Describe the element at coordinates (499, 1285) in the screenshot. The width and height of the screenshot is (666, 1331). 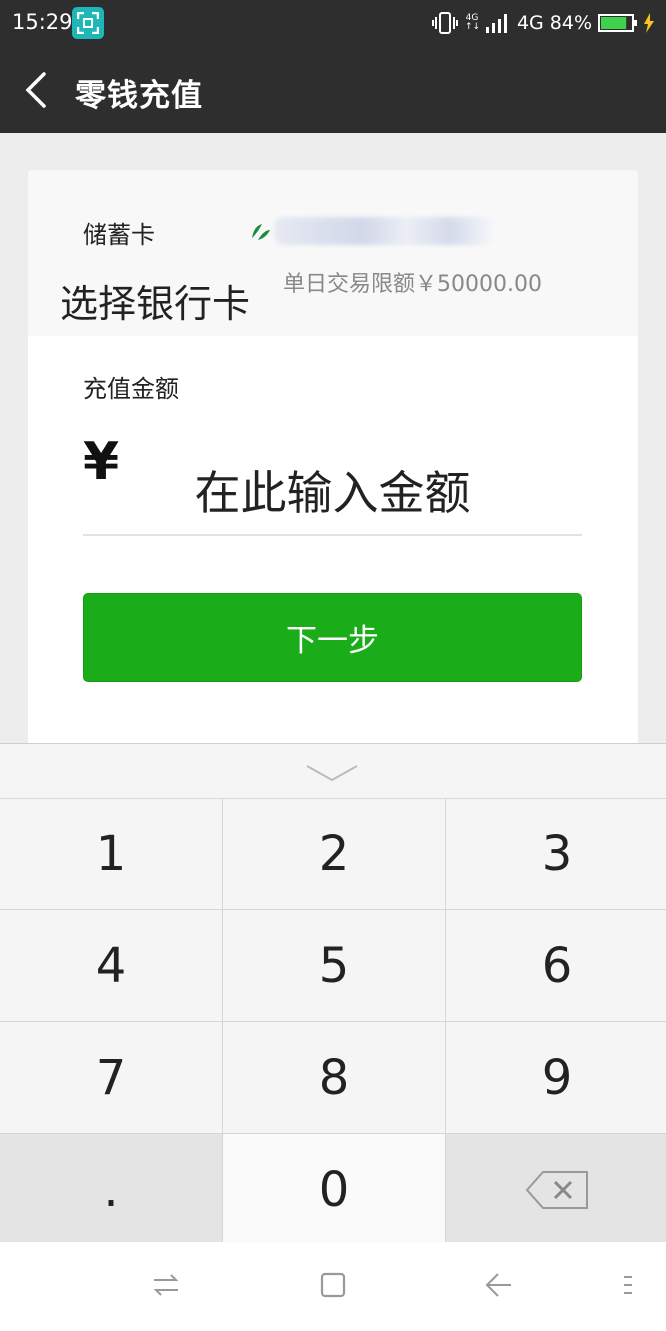
I see `back-nav-icon` at that location.